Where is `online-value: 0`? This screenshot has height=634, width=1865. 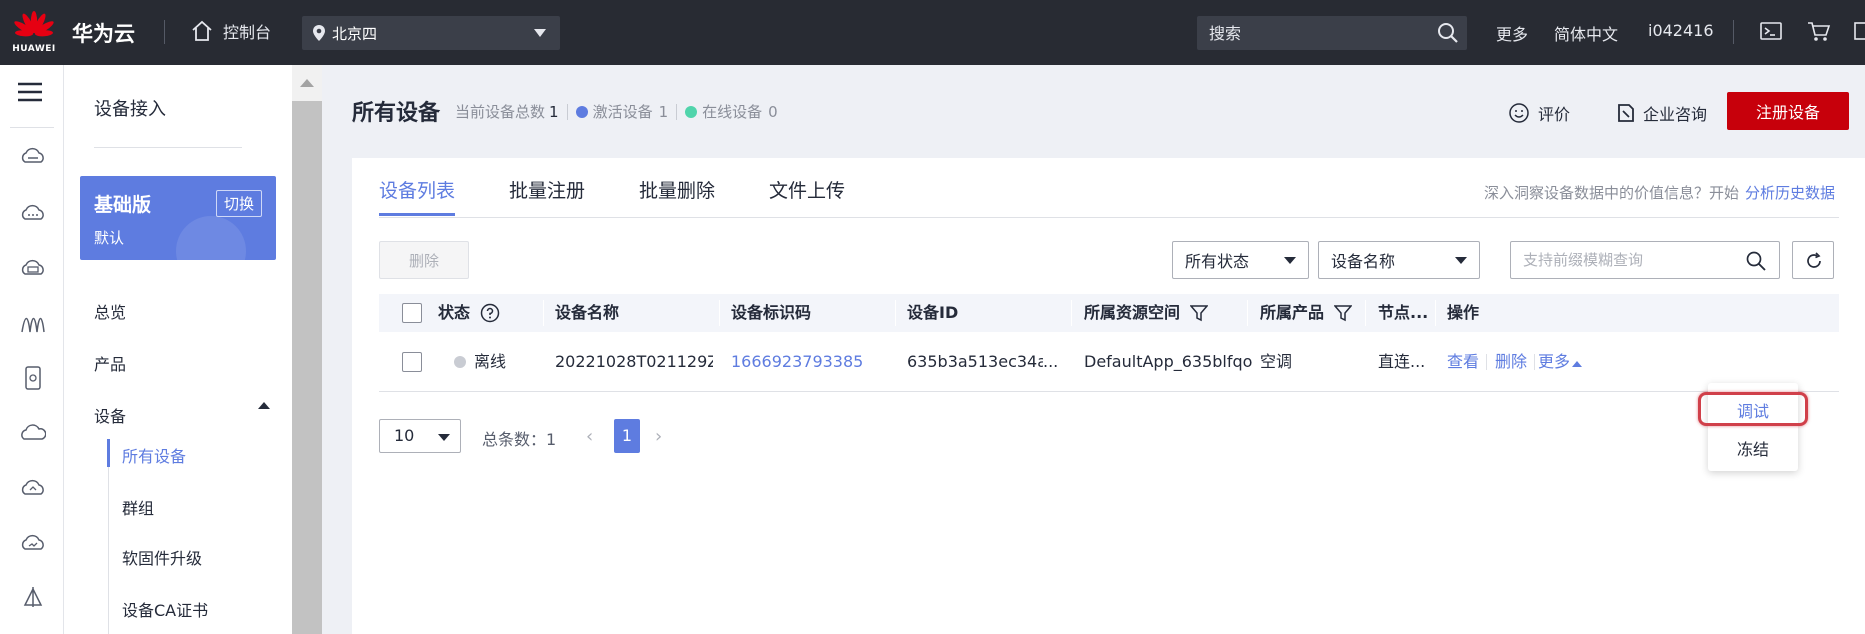 online-value: 0 is located at coordinates (773, 111).